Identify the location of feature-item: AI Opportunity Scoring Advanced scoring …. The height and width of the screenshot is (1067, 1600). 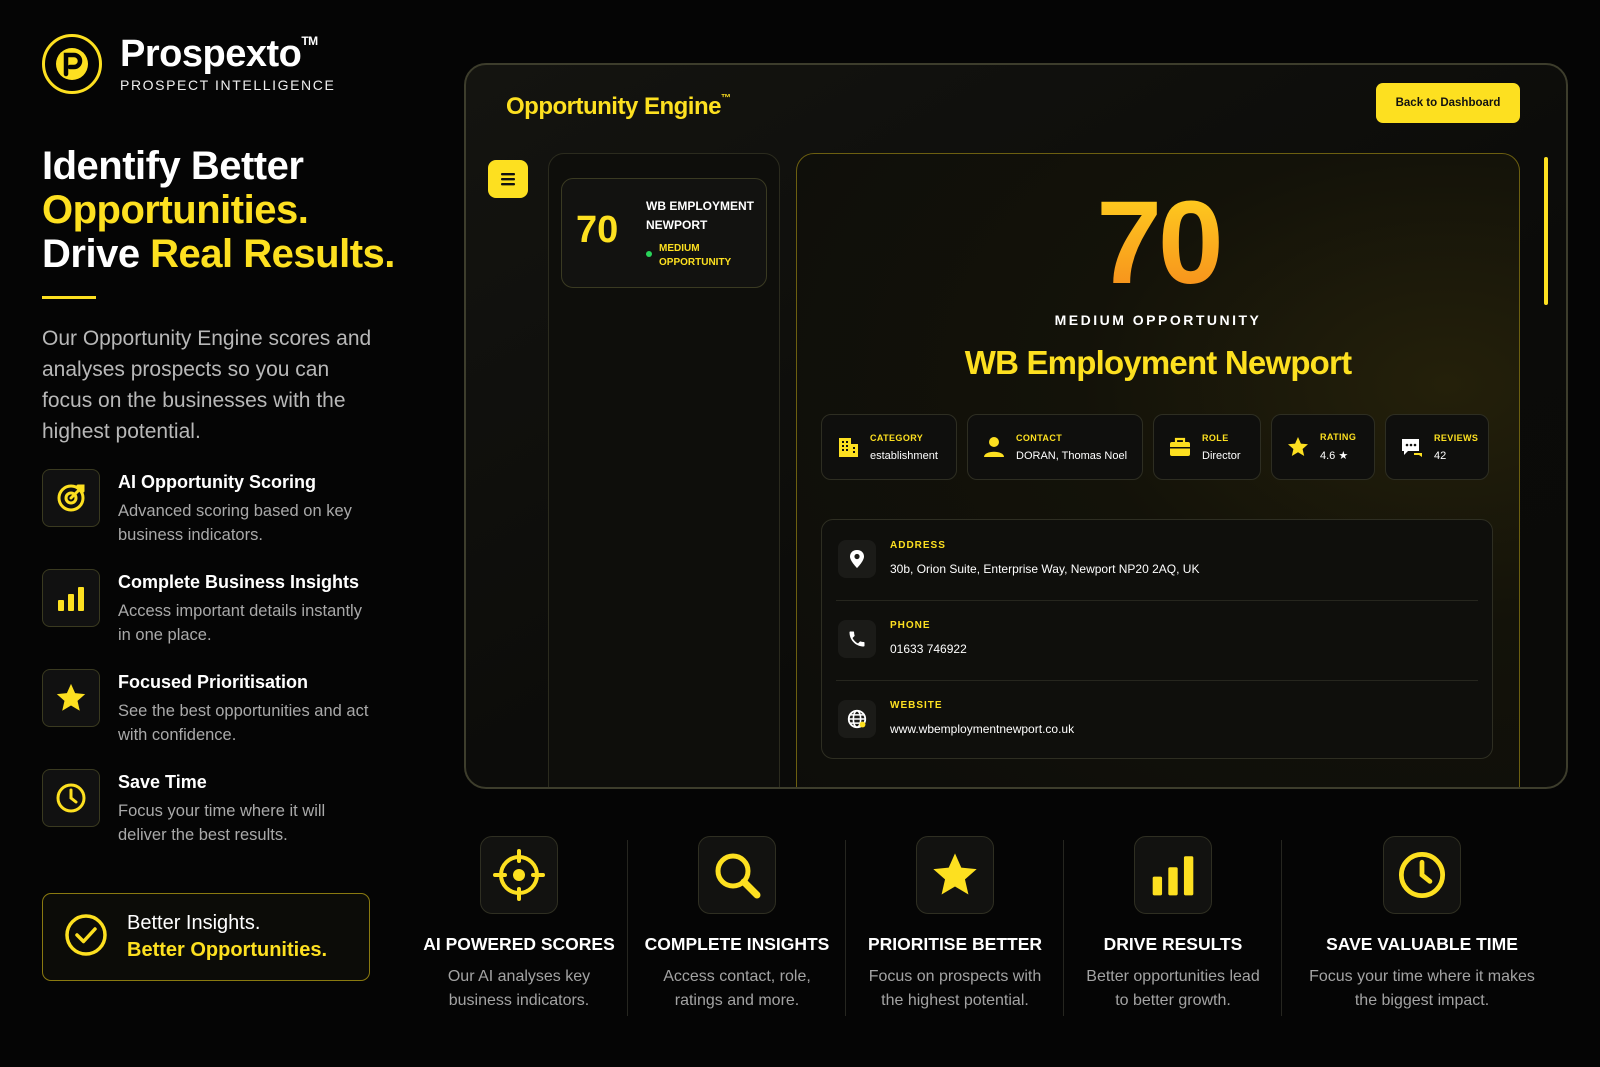
(232, 508).